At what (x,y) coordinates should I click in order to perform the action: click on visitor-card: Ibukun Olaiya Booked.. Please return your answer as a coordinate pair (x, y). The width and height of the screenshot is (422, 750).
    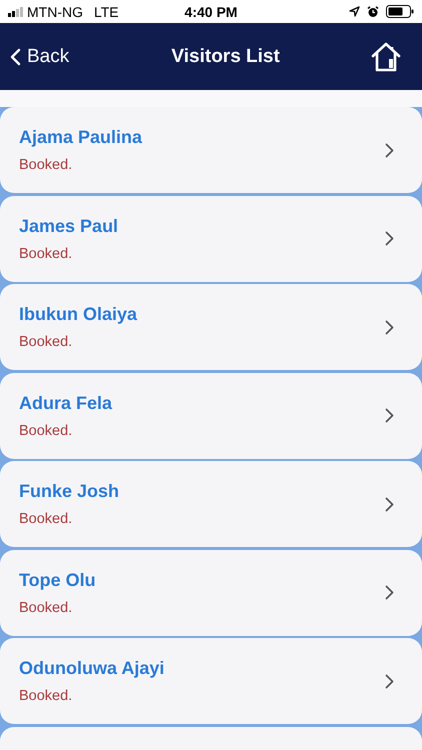
    Looking at the image, I should click on (211, 327).